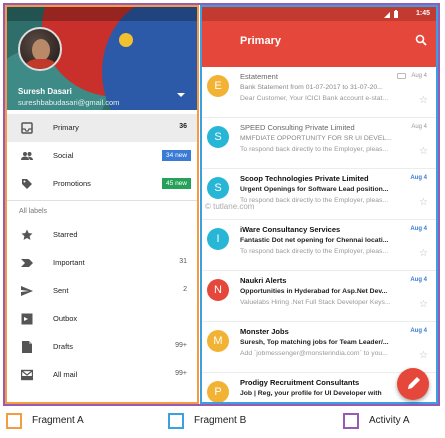 This screenshot has width=445, height=438. Describe the element at coordinates (102, 347) in the screenshot. I see `drawer-item-drafts: Drafts 99+` at that location.